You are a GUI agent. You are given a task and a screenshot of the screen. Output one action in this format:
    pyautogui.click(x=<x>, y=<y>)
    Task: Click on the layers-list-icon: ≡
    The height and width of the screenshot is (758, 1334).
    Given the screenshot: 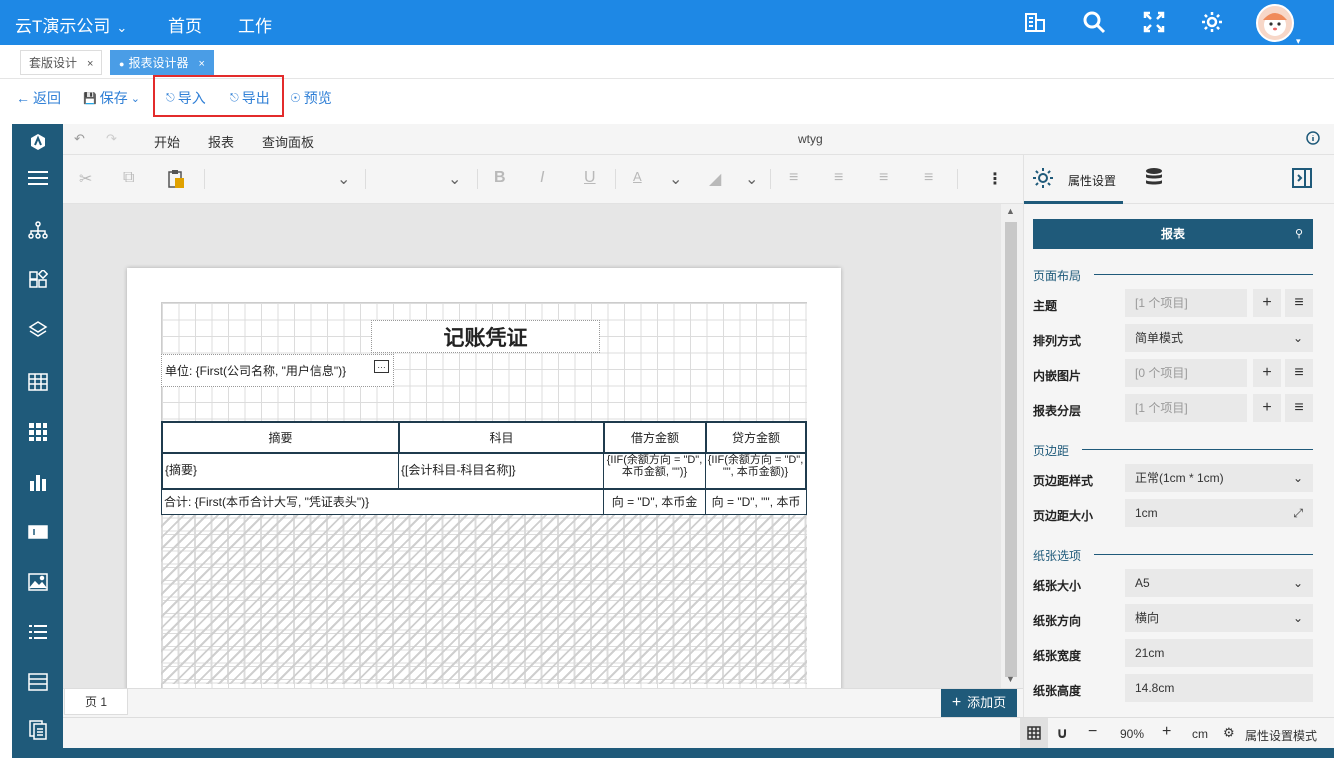 What is the action you would take?
    pyautogui.click(x=1299, y=408)
    